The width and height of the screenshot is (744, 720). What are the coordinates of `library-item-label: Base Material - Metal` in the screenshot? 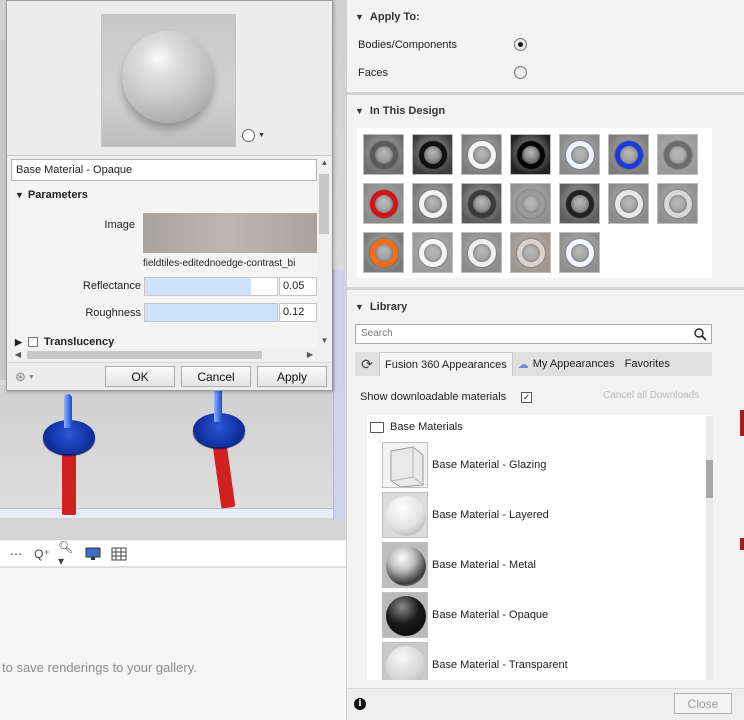 It's located at (484, 565).